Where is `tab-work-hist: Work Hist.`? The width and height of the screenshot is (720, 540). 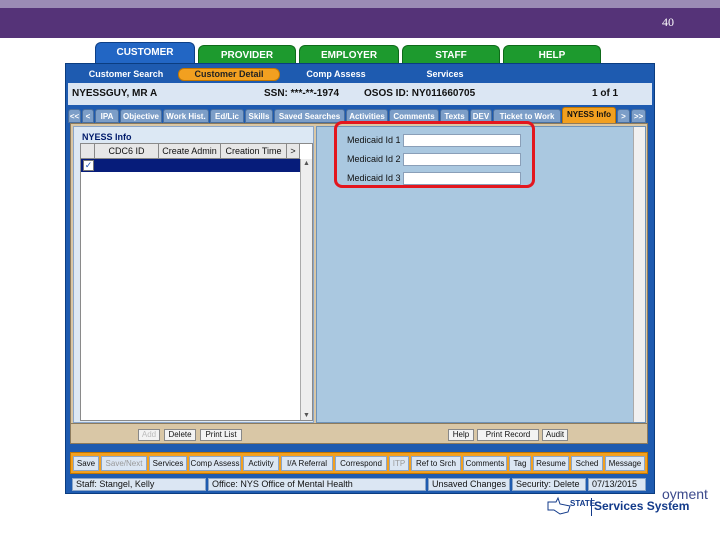 tab-work-hist: Work Hist. is located at coordinates (186, 116).